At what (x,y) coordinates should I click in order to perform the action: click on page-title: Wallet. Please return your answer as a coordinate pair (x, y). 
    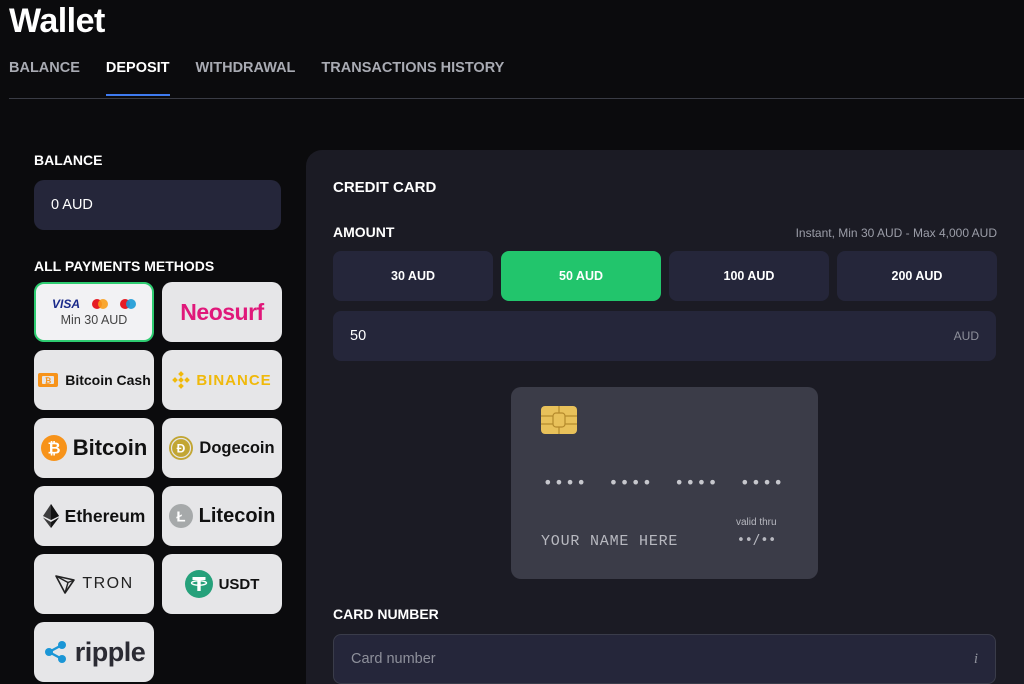
    Looking at the image, I should click on (57, 21).